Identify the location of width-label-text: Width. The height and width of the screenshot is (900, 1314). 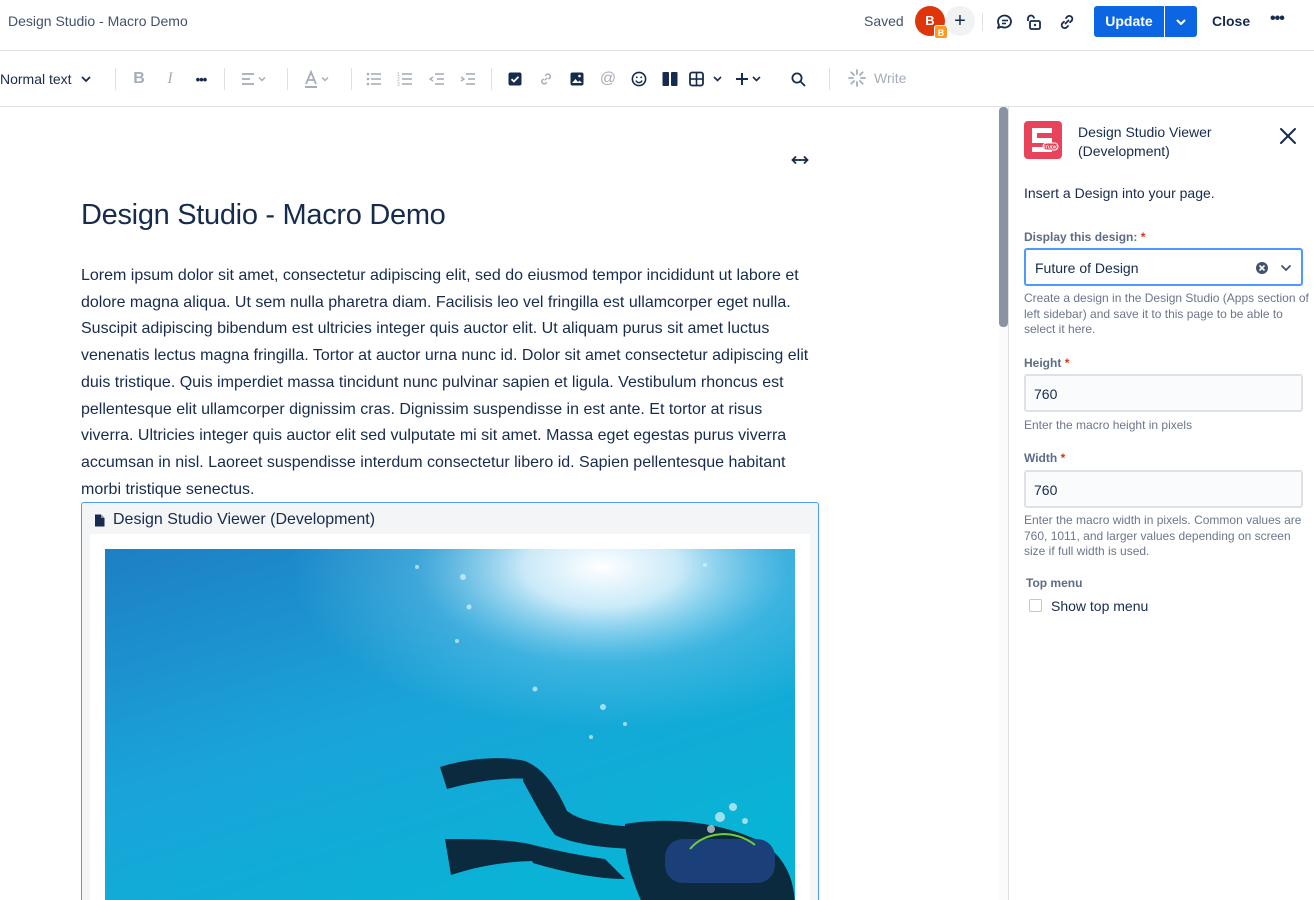
(1041, 458).